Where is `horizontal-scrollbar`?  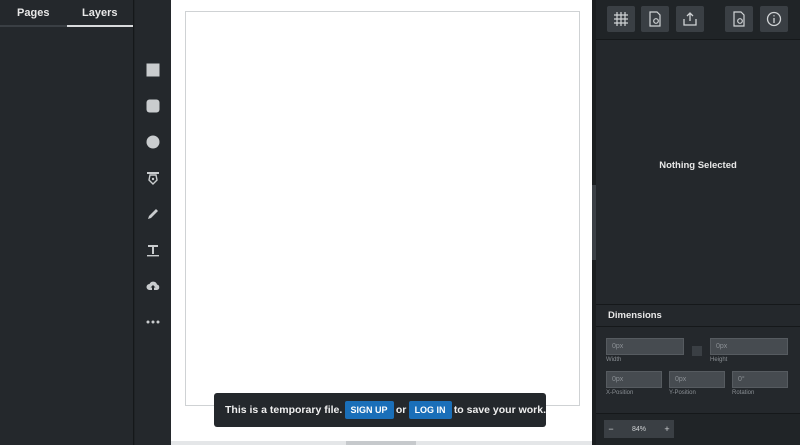 horizontal-scrollbar is located at coordinates (381, 443).